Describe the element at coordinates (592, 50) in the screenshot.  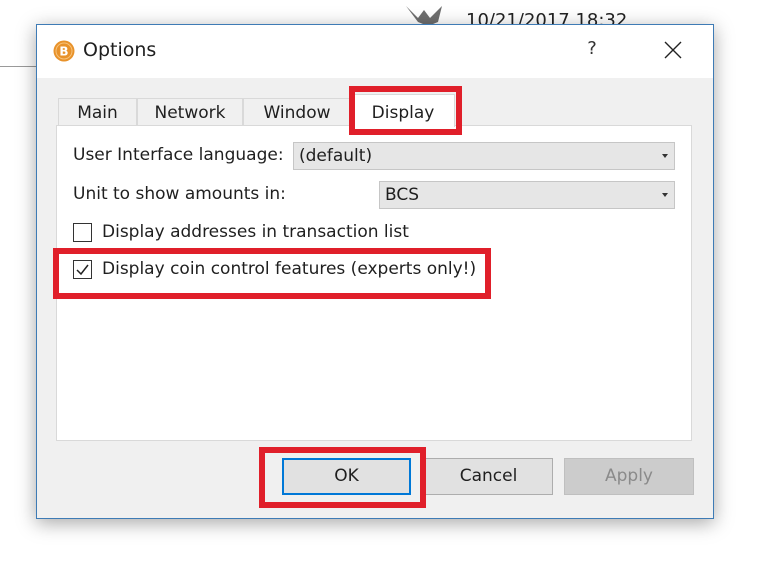
I see `help-button: ?` at that location.